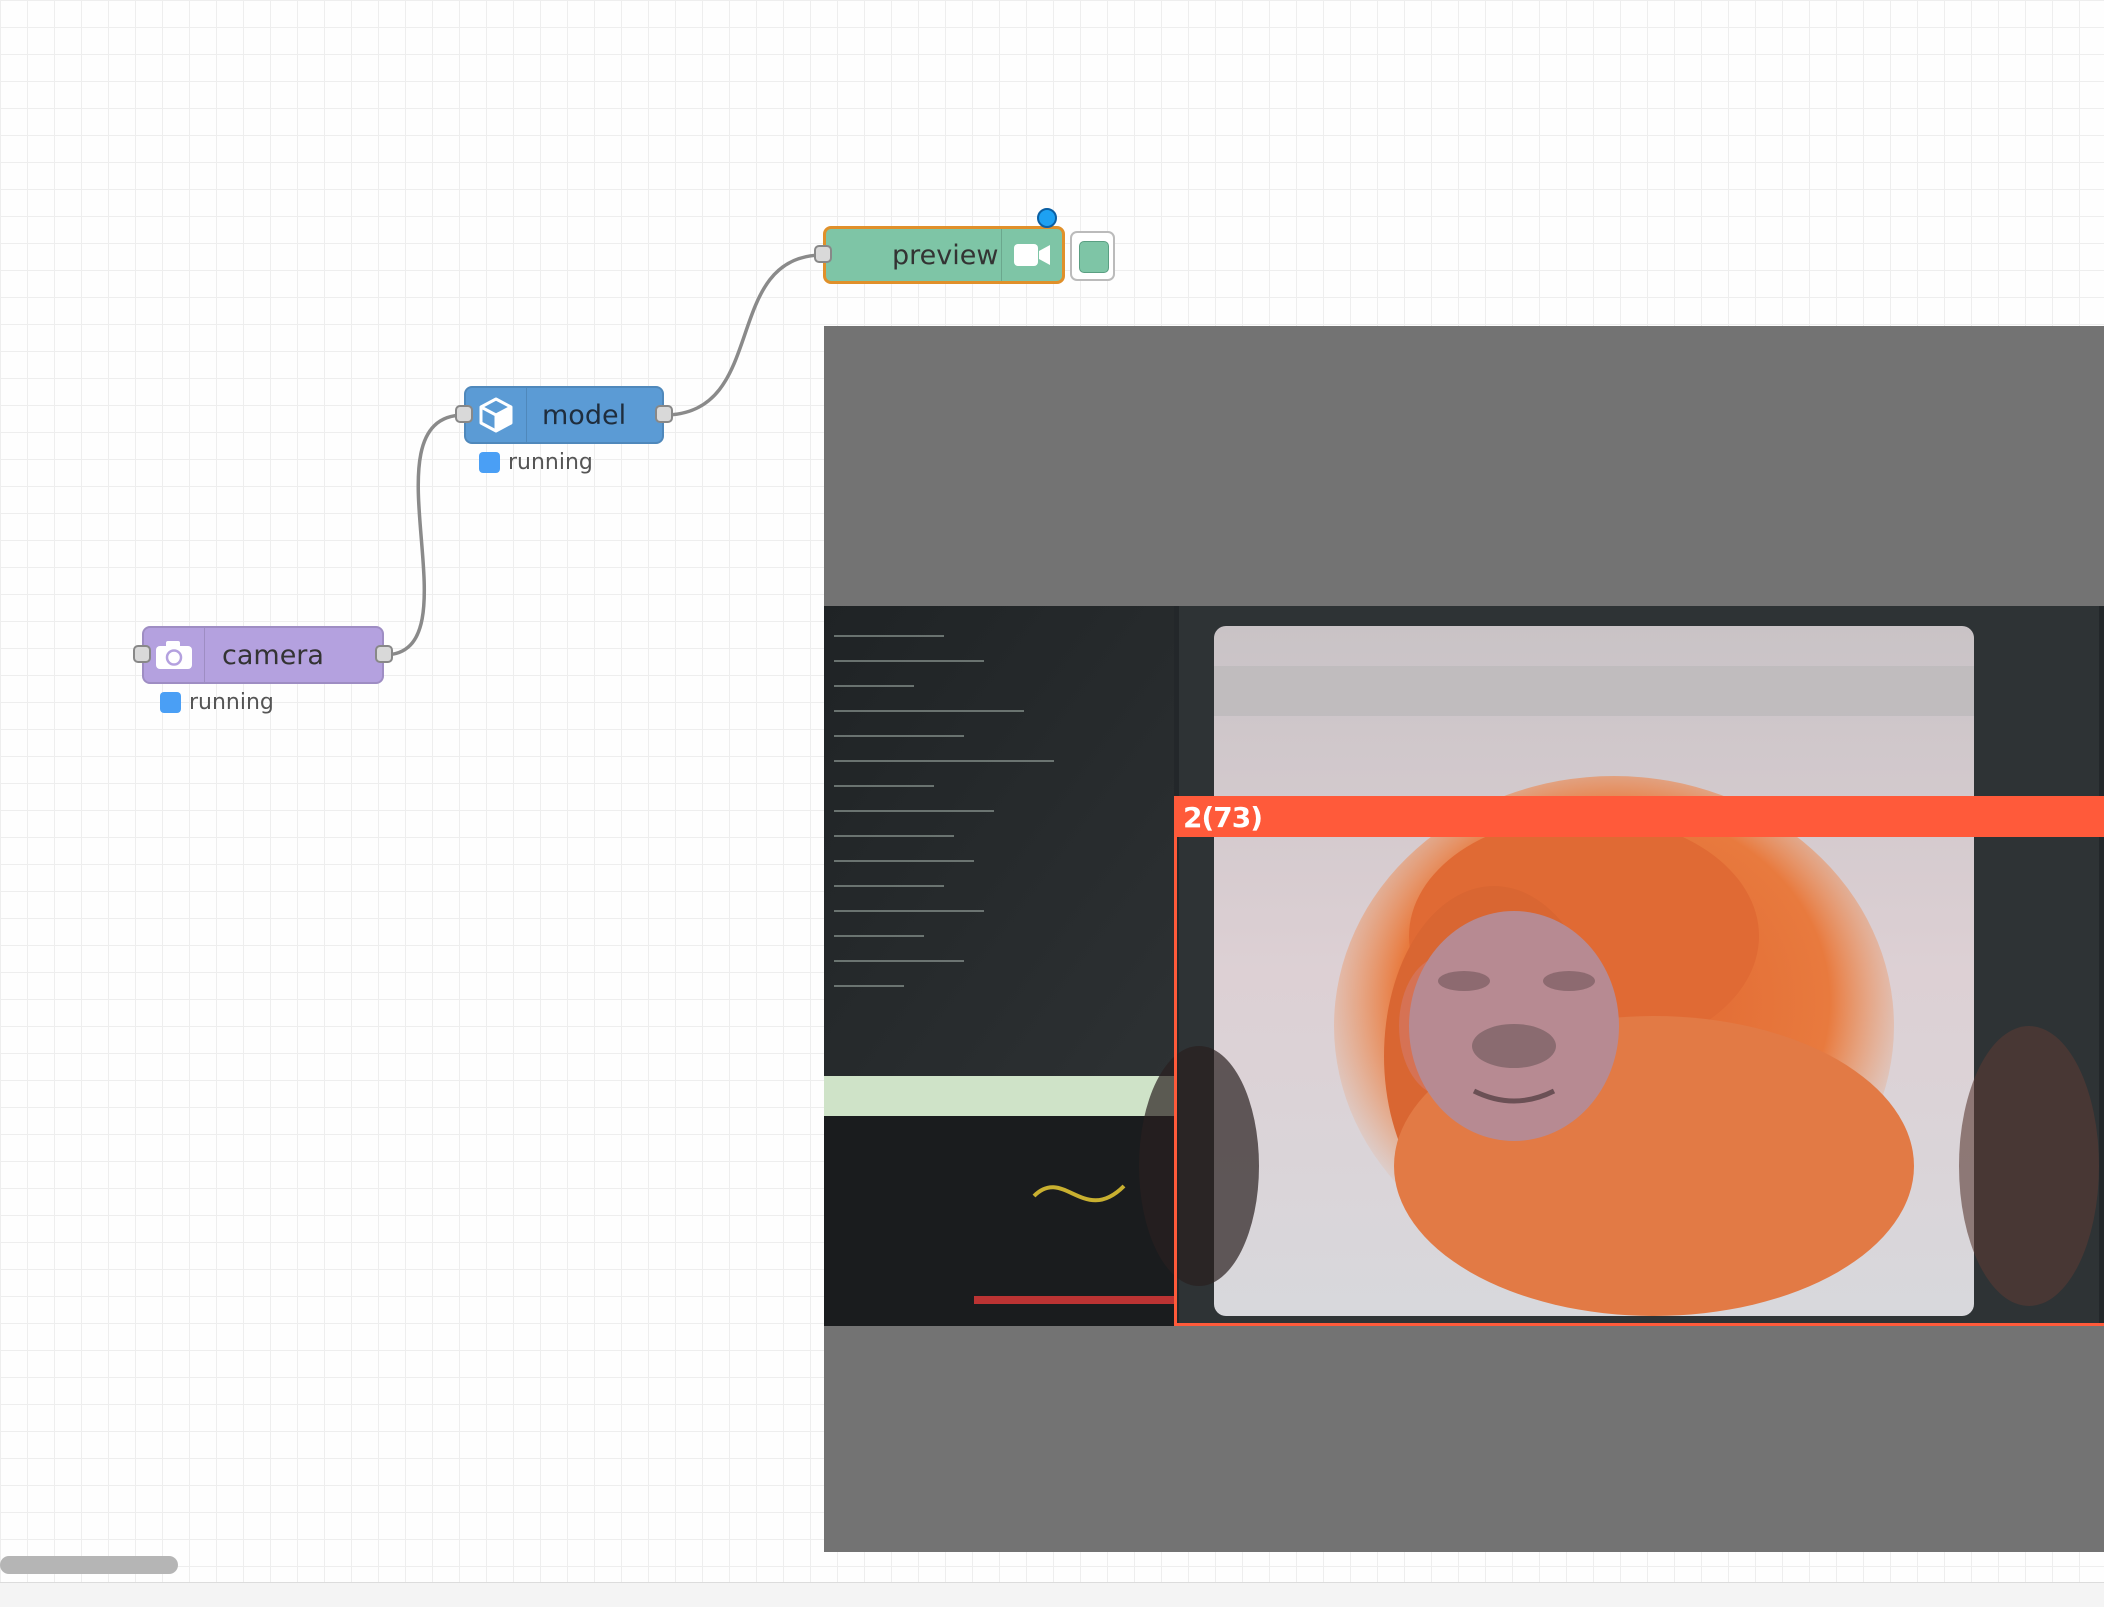 The height and width of the screenshot is (1607, 2104). What do you see at coordinates (1047, 218) in the screenshot?
I see `node-changed-indicator` at bounding box center [1047, 218].